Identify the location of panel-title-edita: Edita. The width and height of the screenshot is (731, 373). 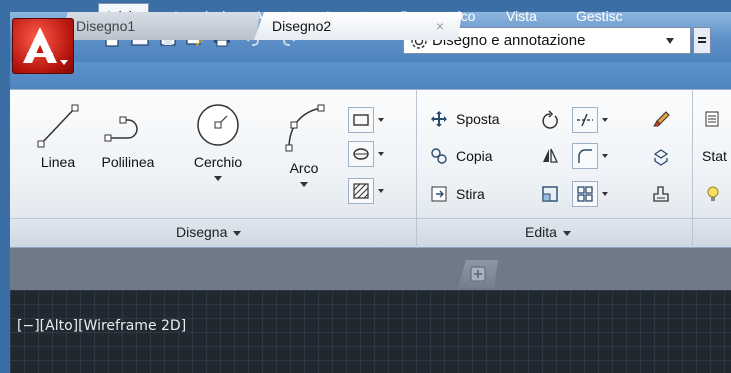
(548, 232).